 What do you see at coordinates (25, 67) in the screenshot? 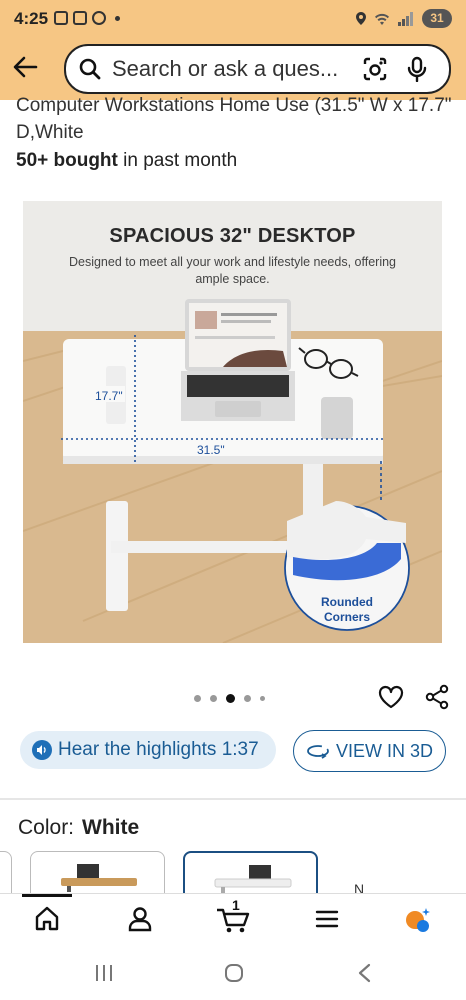
I see `back-arrow-icon` at bounding box center [25, 67].